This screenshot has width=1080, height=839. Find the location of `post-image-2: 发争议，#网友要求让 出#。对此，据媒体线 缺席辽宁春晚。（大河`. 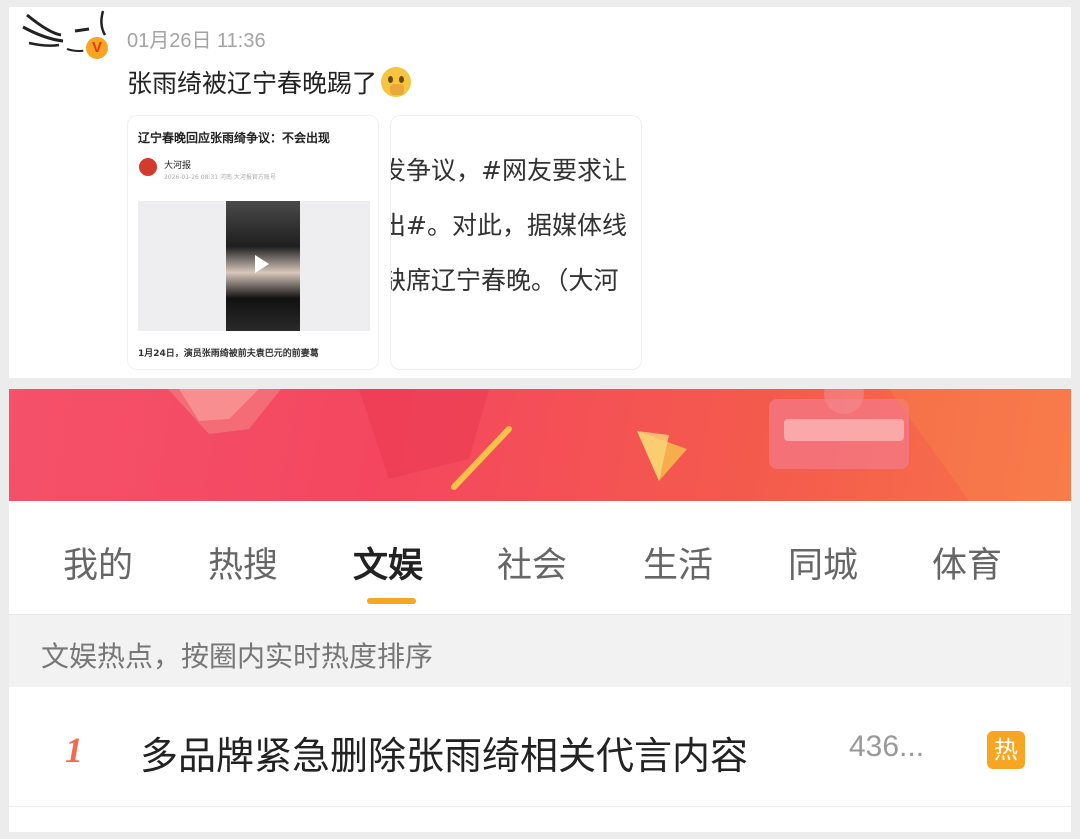

post-image-2: 发争议，#网友要求让 出#。对此，据媒体线 缺席辽宁春晚。（大河 is located at coordinates (516, 242).